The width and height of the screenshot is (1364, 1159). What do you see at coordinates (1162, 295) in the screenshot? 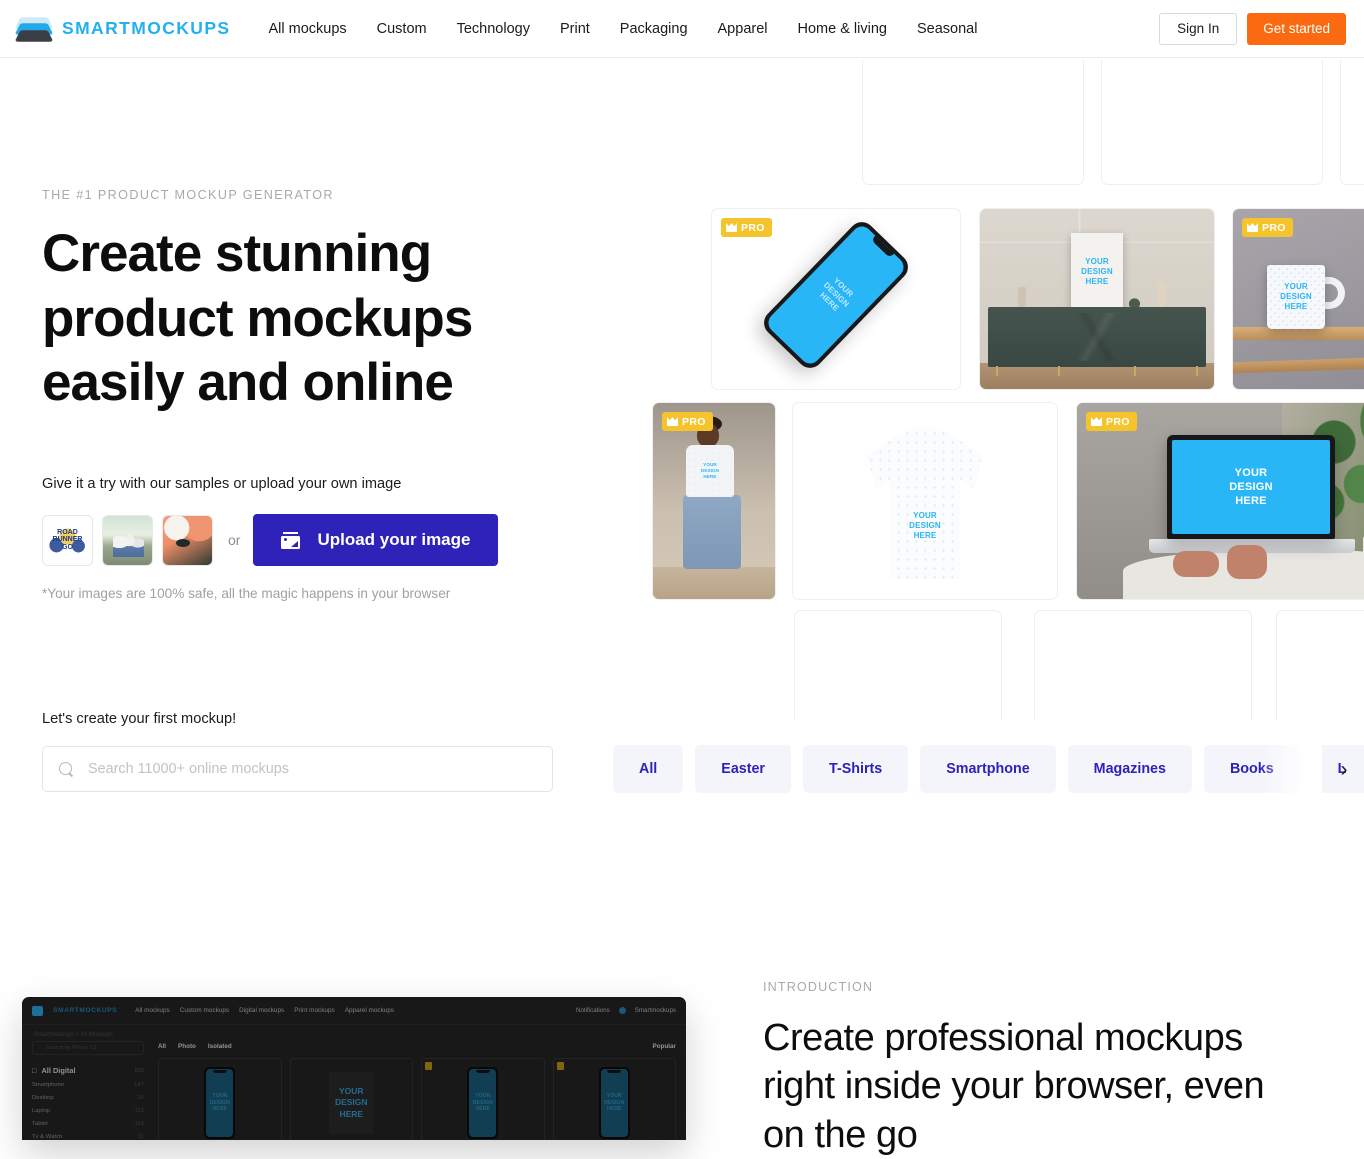
I see `room-lamp-right` at bounding box center [1162, 295].